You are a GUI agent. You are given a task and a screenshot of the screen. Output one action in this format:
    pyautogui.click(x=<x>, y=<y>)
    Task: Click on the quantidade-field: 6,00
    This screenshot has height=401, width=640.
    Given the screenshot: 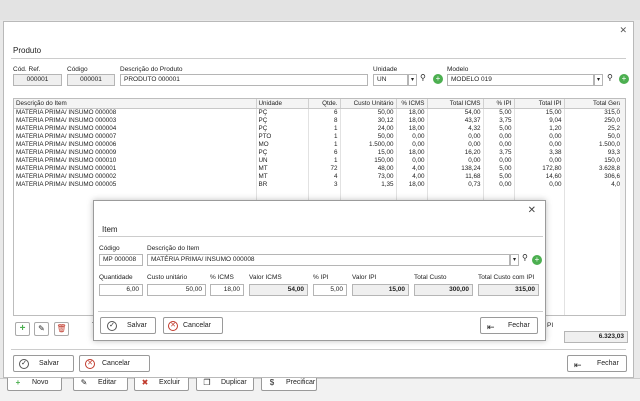 What is the action you would take?
    pyautogui.click(x=121, y=290)
    